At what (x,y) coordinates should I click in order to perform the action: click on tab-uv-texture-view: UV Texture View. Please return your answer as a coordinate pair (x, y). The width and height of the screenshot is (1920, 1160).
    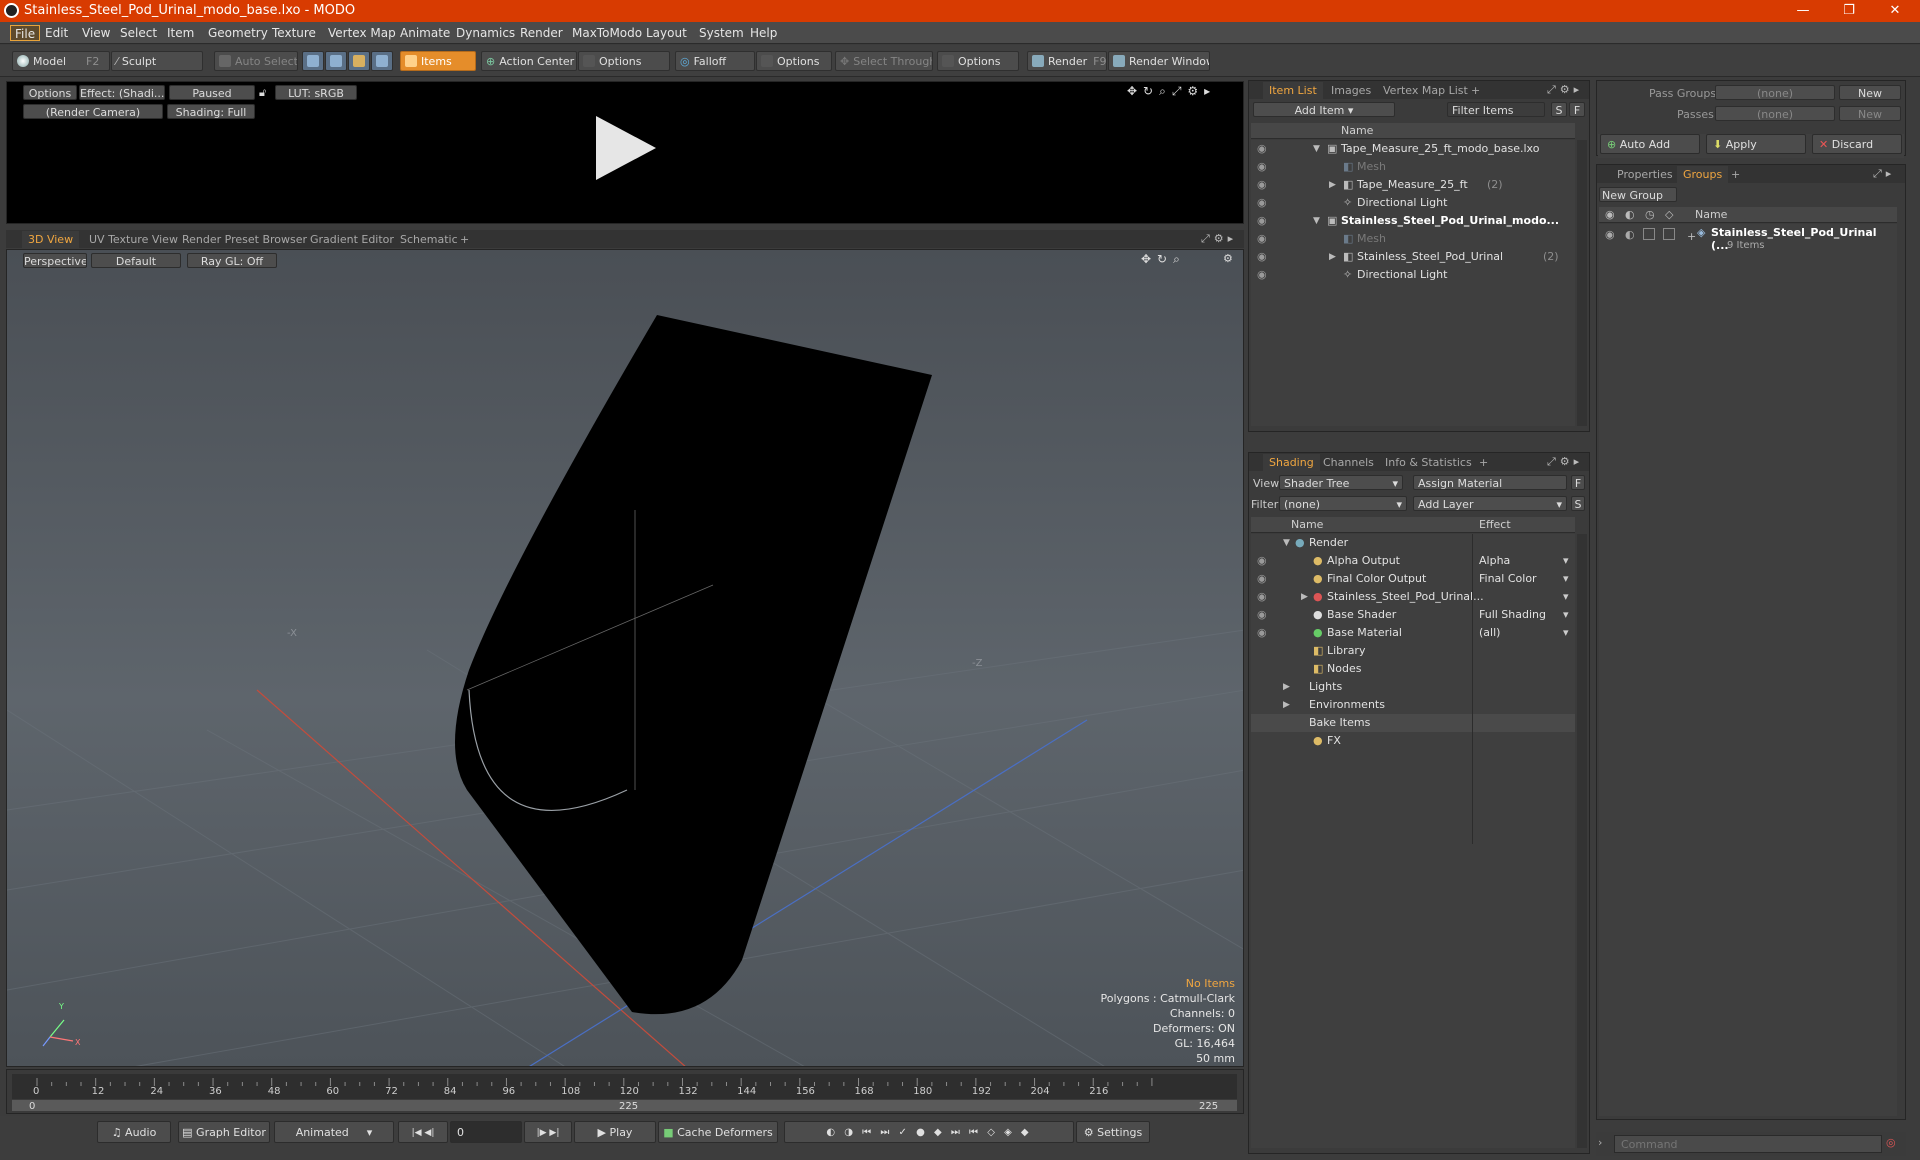
    Looking at the image, I should click on (133, 239).